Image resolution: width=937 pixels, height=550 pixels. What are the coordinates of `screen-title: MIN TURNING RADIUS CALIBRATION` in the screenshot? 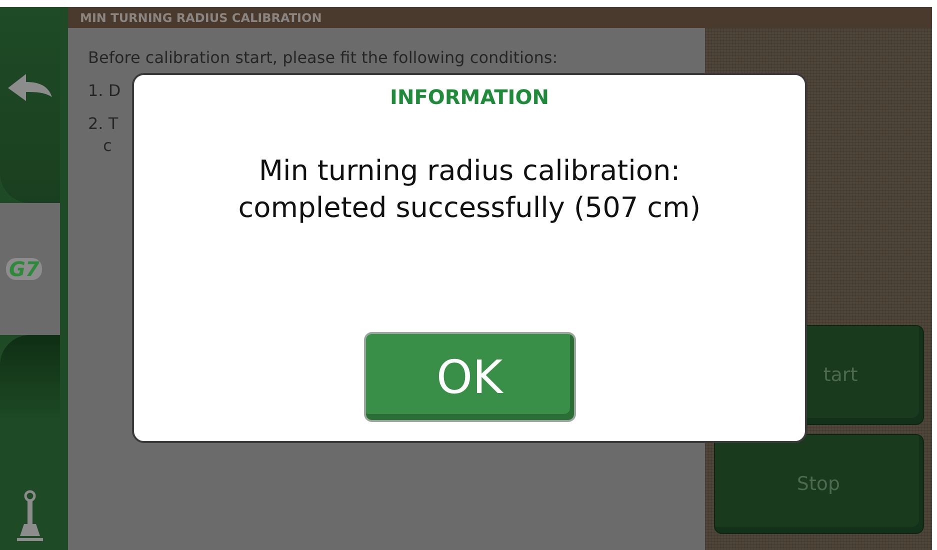 It's located at (201, 17).